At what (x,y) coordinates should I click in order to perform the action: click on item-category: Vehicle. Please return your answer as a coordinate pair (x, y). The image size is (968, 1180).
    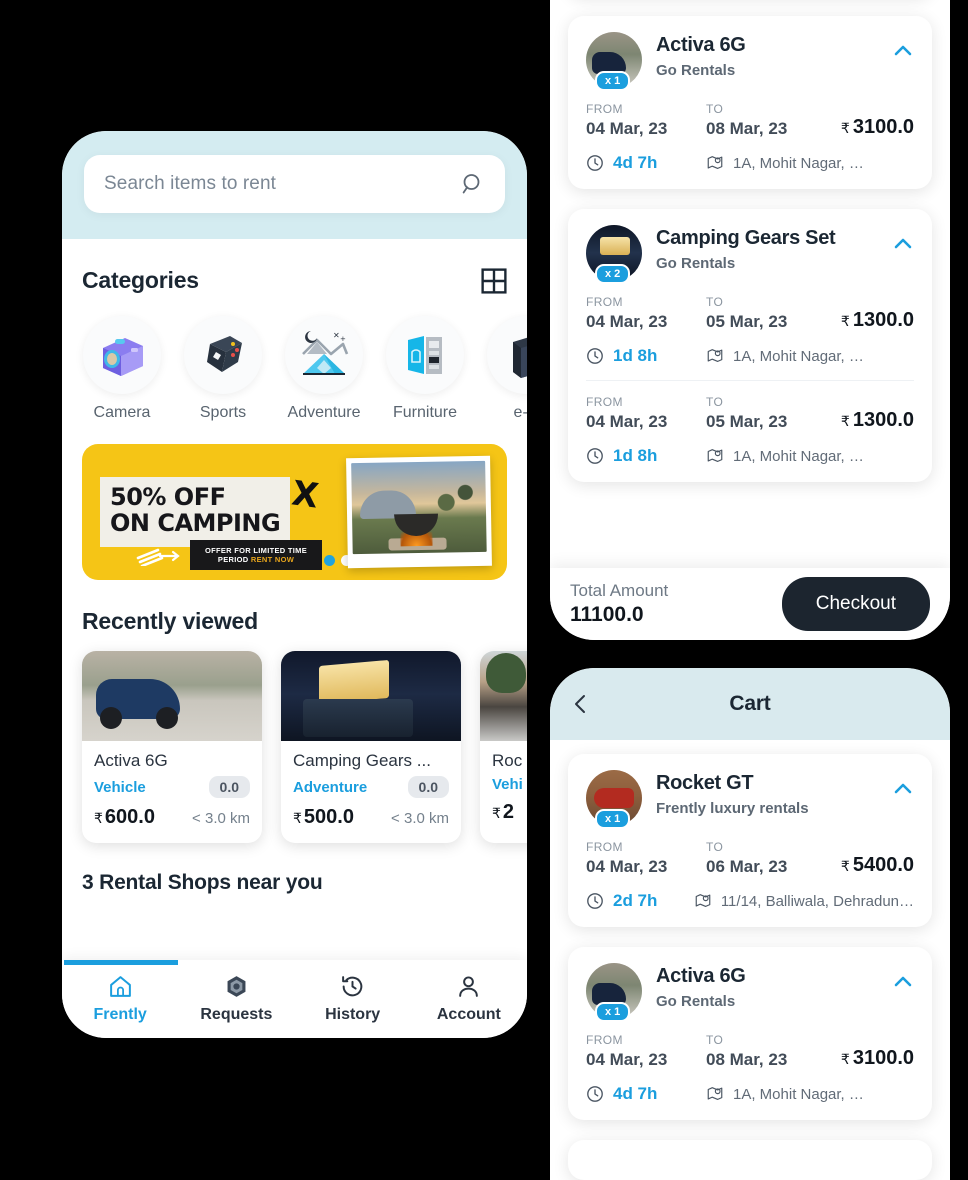
    Looking at the image, I should click on (120, 787).